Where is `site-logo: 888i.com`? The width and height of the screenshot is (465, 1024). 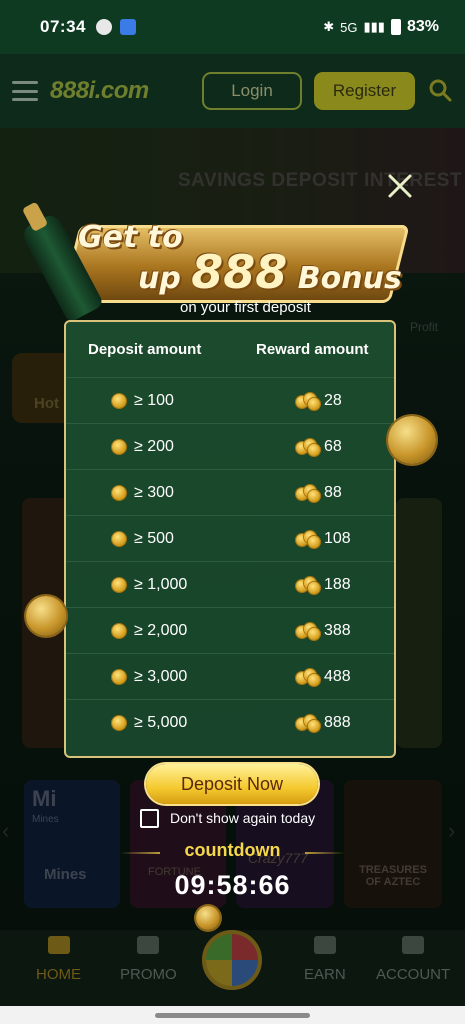
site-logo: 888i.com is located at coordinates (99, 91).